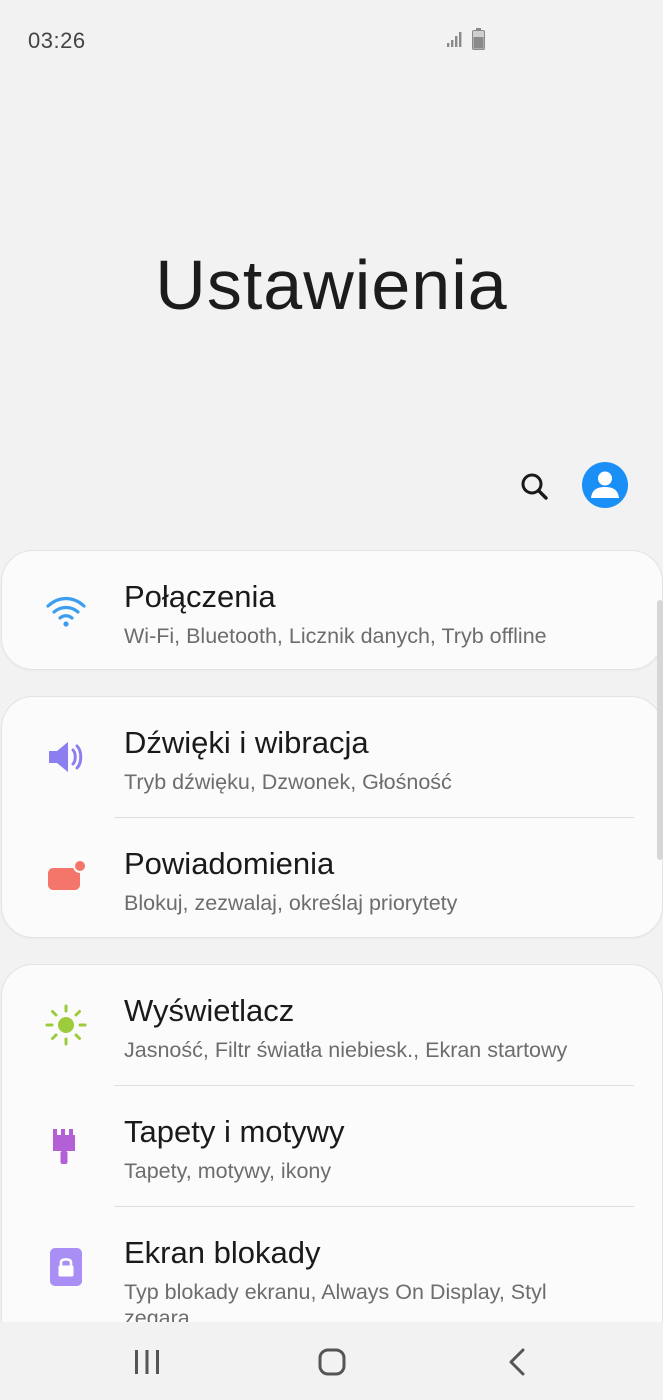 This screenshot has height=1400, width=663. I want to click on paintbrush-icon, so click(64, 1146).